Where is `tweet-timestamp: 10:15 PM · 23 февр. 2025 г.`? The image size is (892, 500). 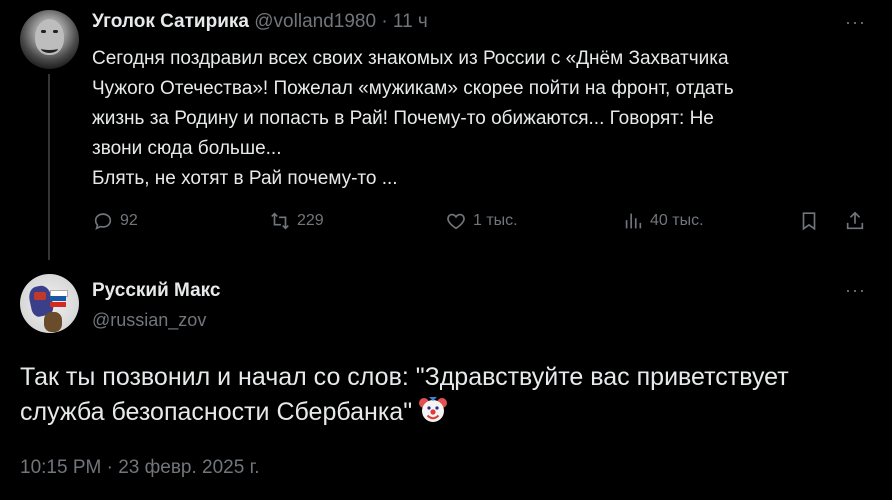
tweet-timestamp: 10:15 PM · 23 февр. 2025 г. is located at coordinates (139, 468).